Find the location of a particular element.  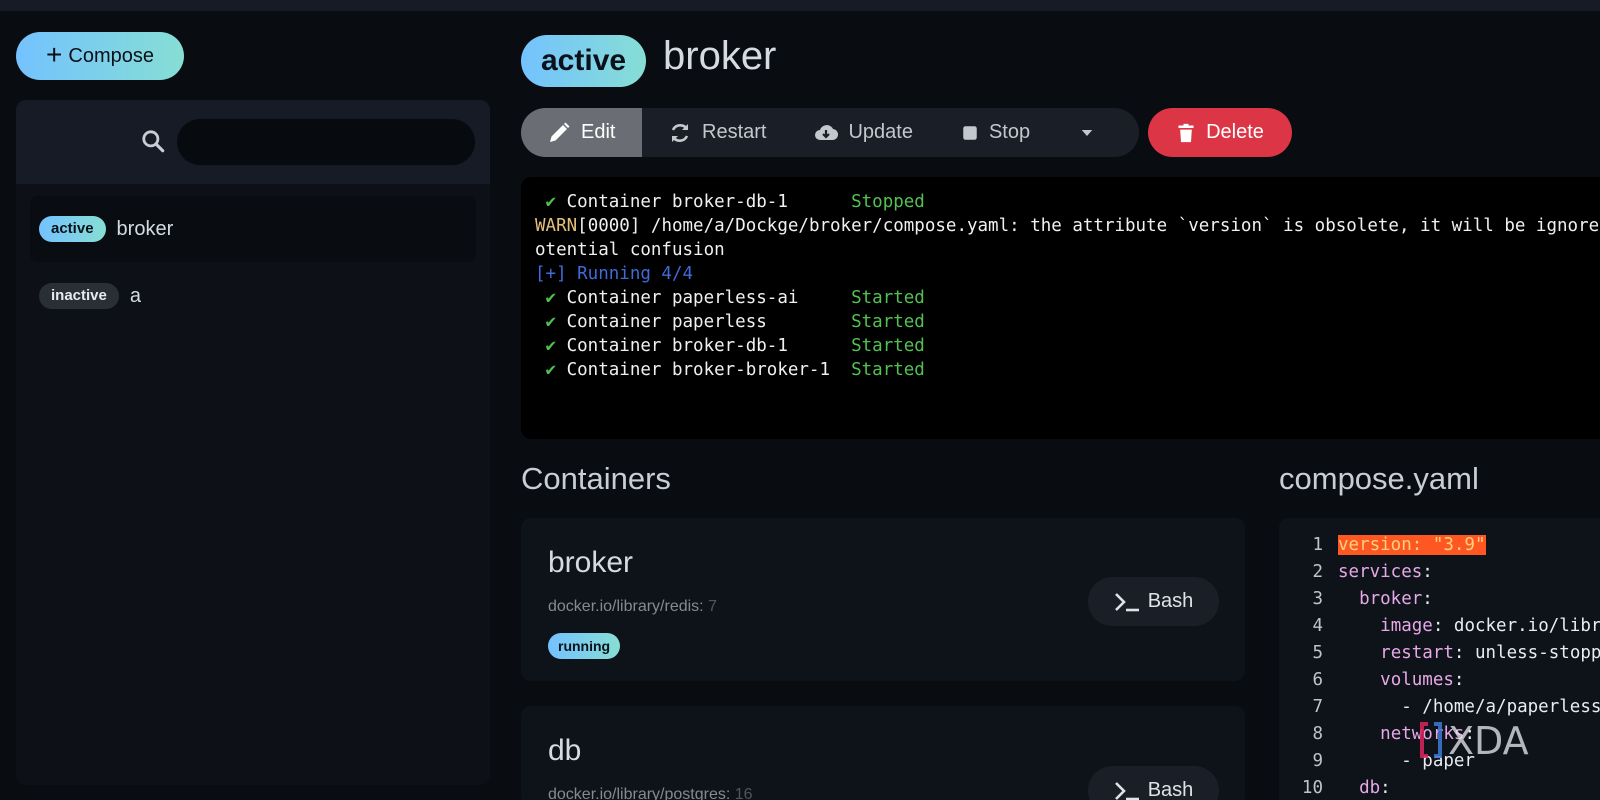

stack-item-a: inactive a is located at coordinates (253, 296).